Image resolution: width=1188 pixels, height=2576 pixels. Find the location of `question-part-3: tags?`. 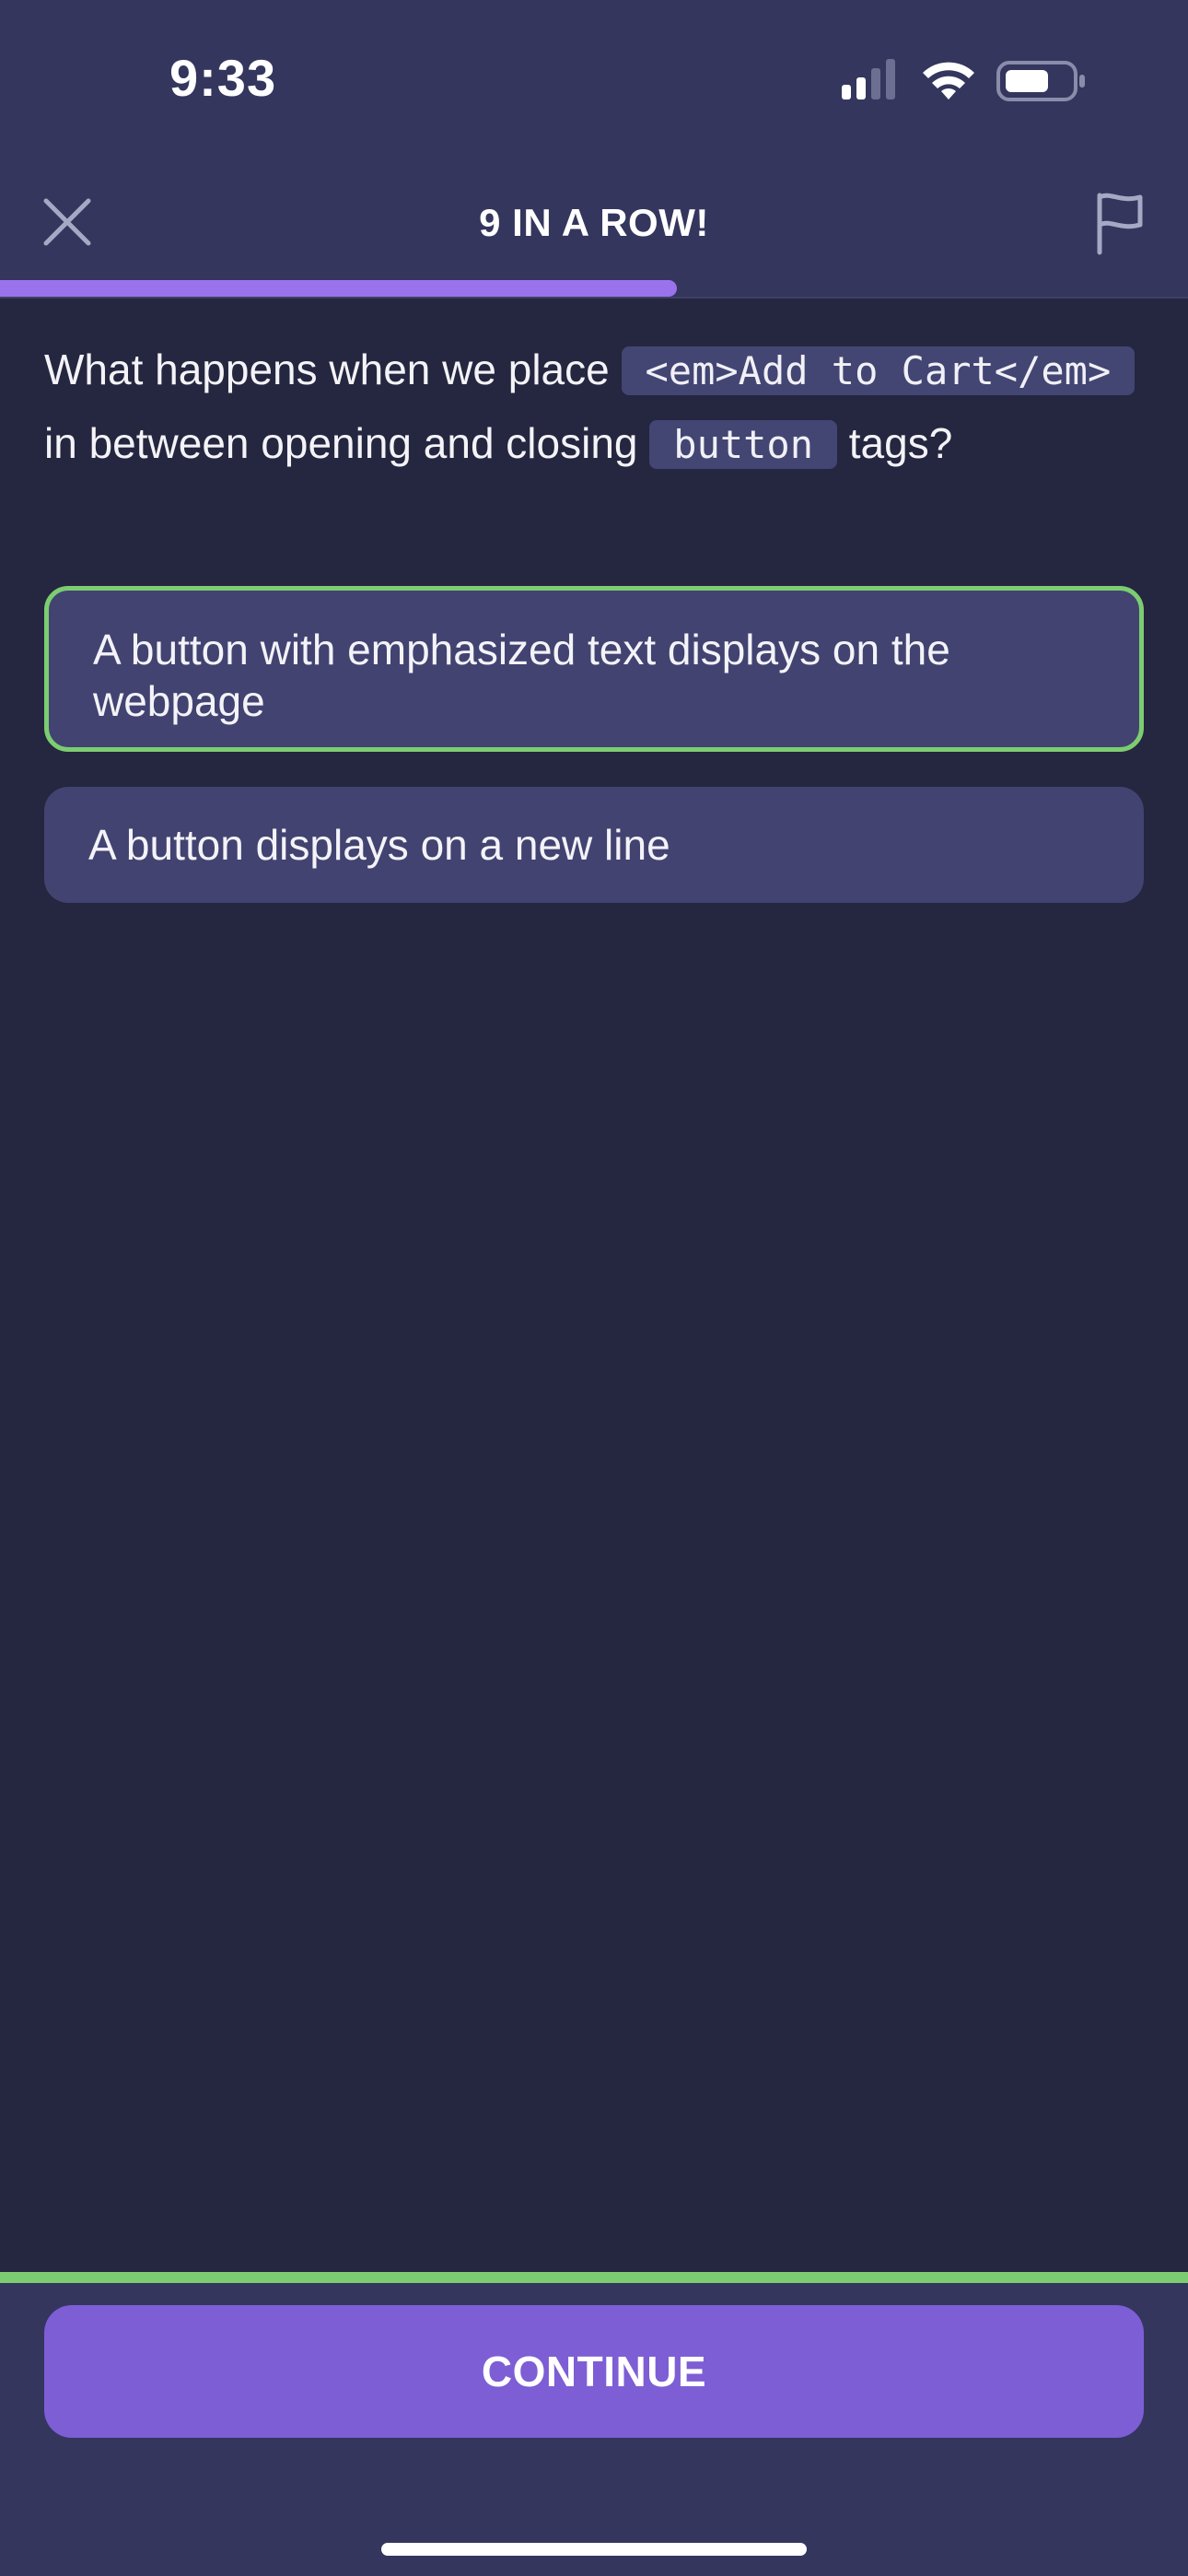

question-part-3: tags? is located at coordinates (895, 443).